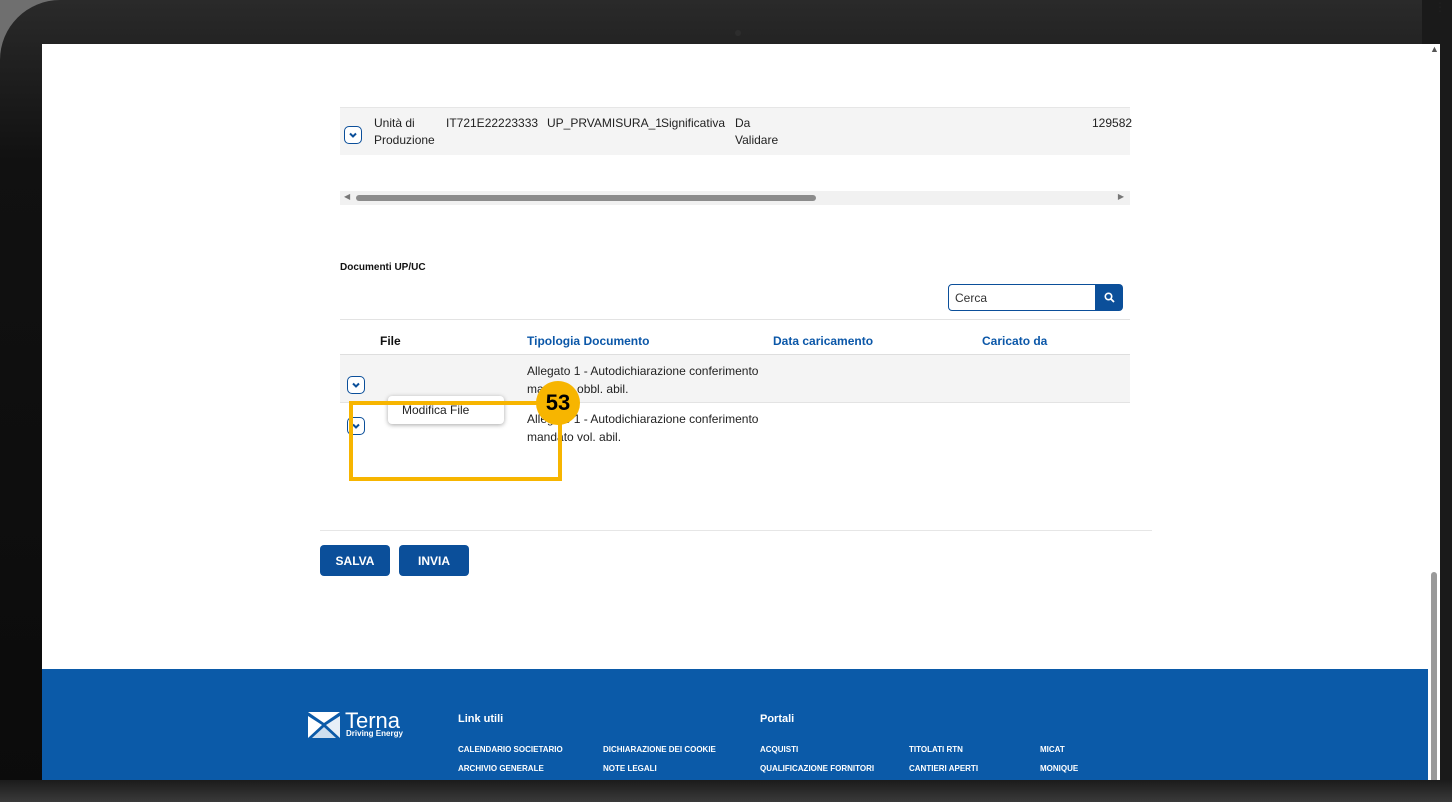 This screenshot has height=802, width=1452. I want to click on unit-status-line2: Validare, so click(757, 140).